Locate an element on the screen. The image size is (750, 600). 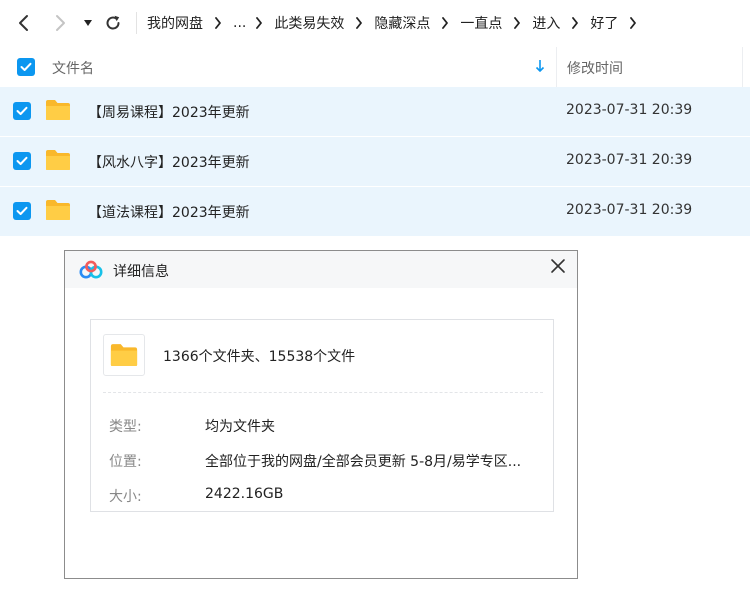
chevron-right-icon is located at coordinates (60, 23).